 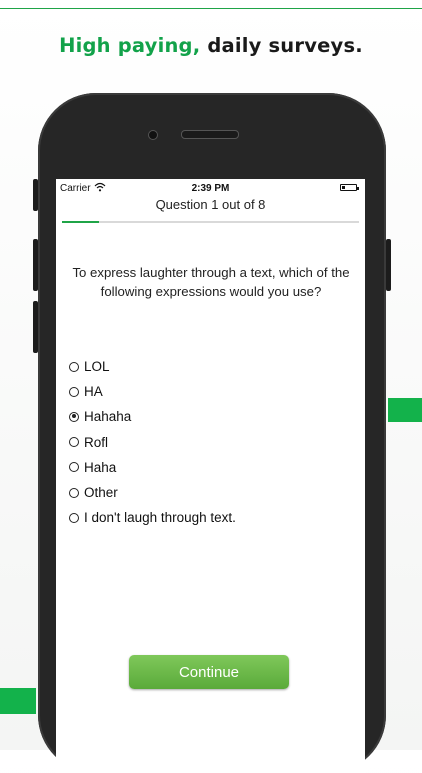 I want to click on progress-bar-fill, so click(x=81, y=222).